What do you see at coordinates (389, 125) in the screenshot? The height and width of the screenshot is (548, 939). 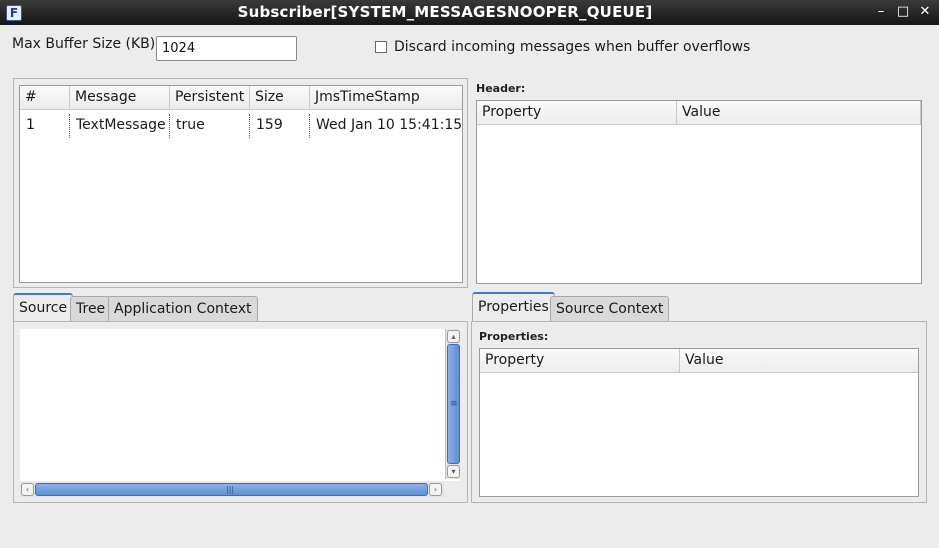 I see `cell-jms-timestamp: Wed Jan 10 15:41:15 IST 2018` at bounding box center [389, 125].